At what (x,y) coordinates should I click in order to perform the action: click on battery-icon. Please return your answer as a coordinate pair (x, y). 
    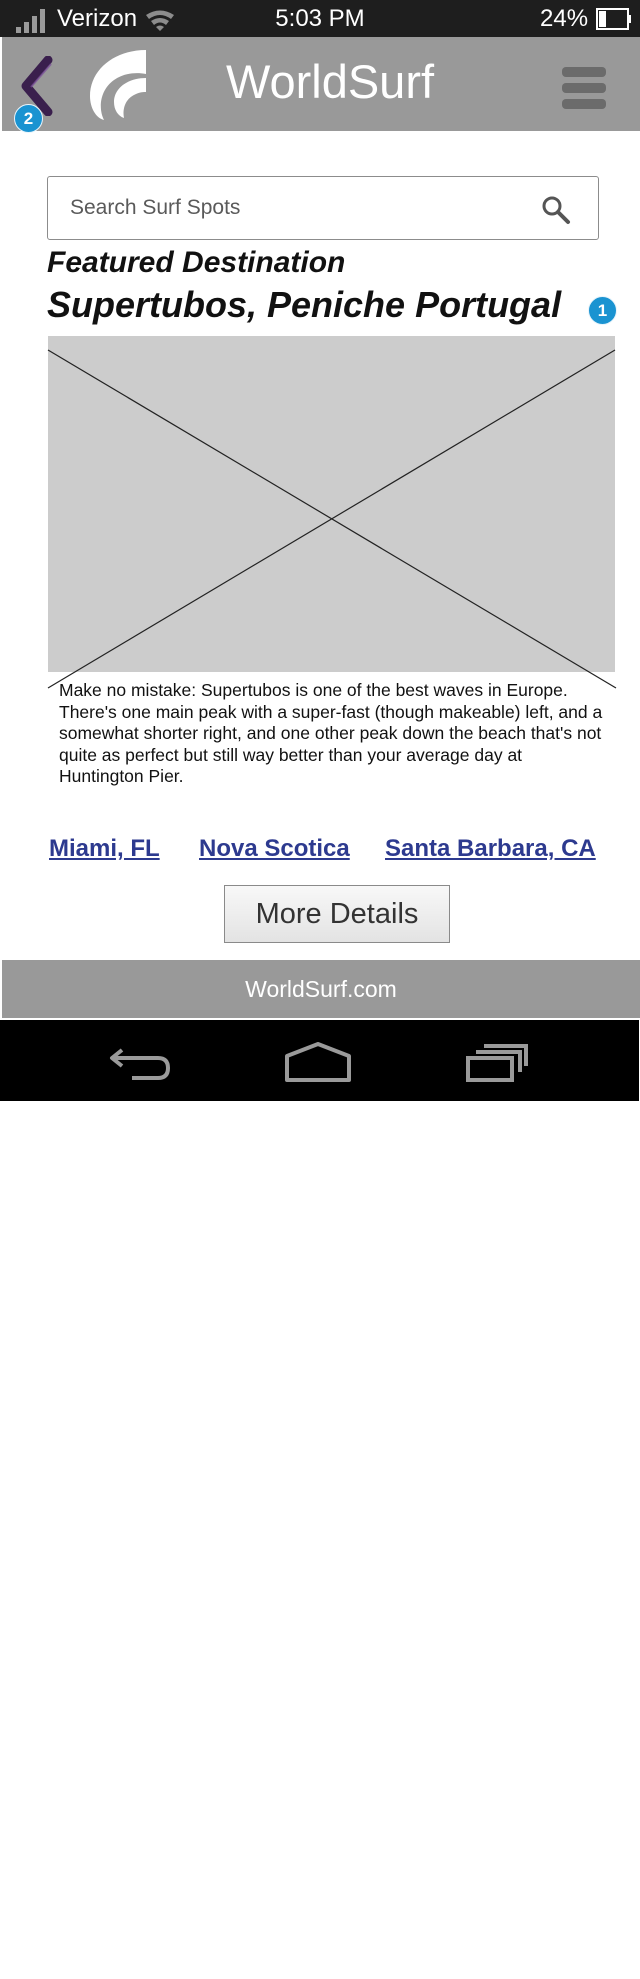
    Looking at the image, I should click on (613, 19).